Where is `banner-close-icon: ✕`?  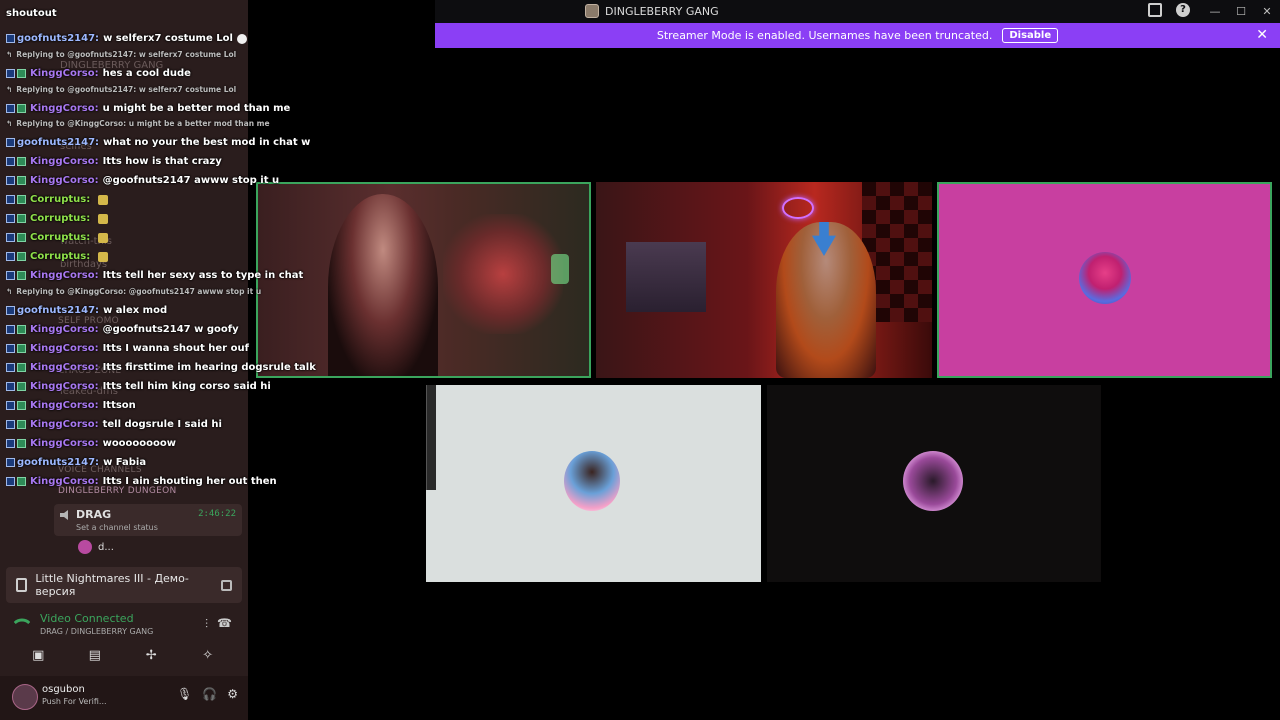
banner-close-icon: ✕ is located at coordinates (1262, 35).